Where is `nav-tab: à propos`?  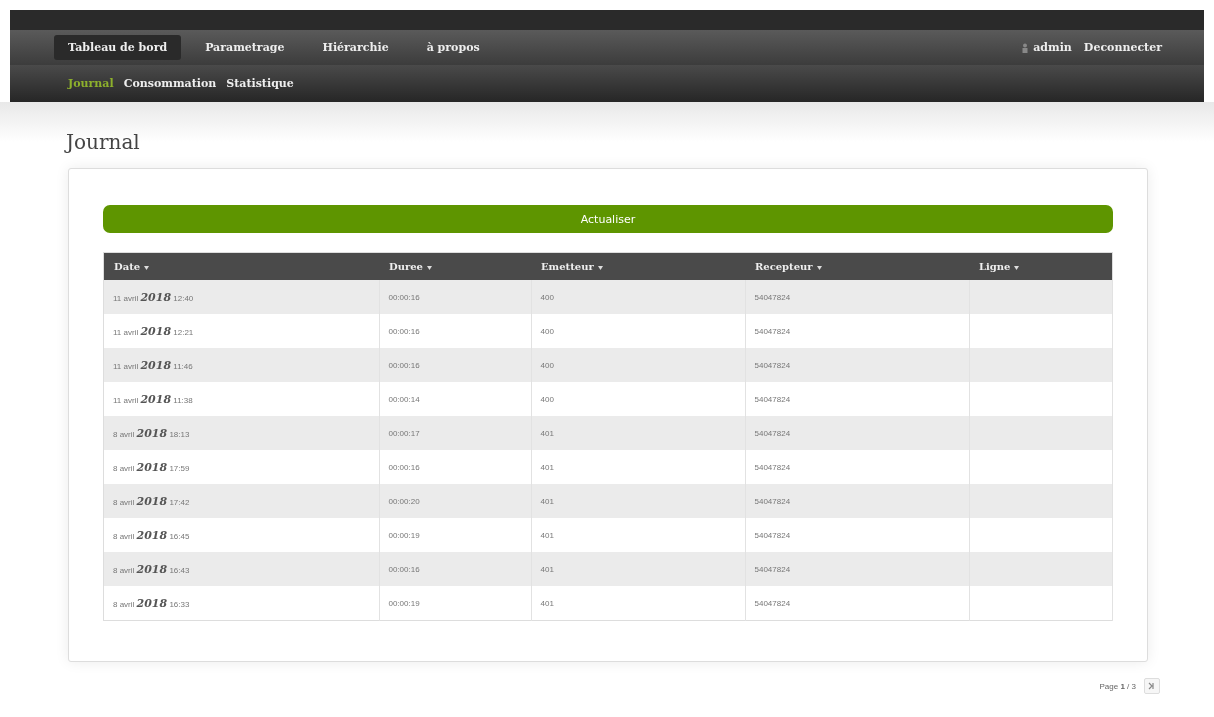
nav-tab: à propos is located at coordinates (453, 47).